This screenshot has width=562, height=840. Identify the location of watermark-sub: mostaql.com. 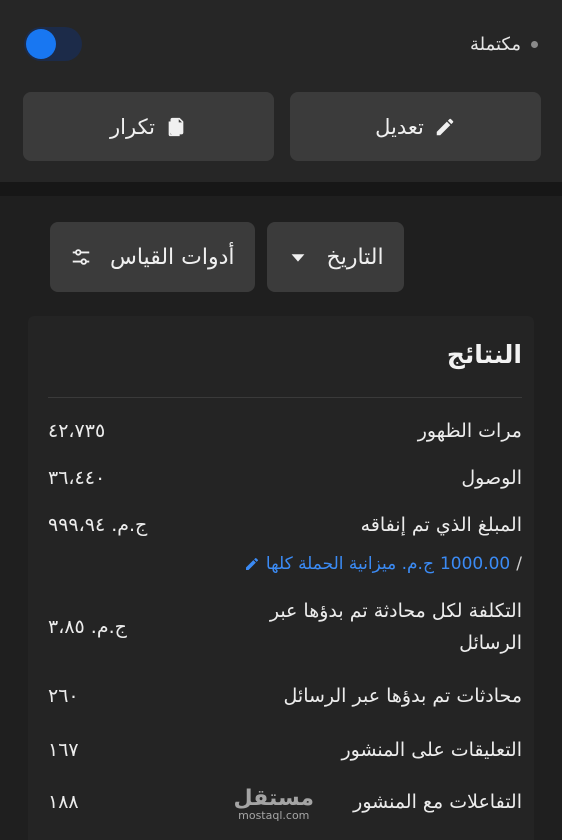
(274, 815).